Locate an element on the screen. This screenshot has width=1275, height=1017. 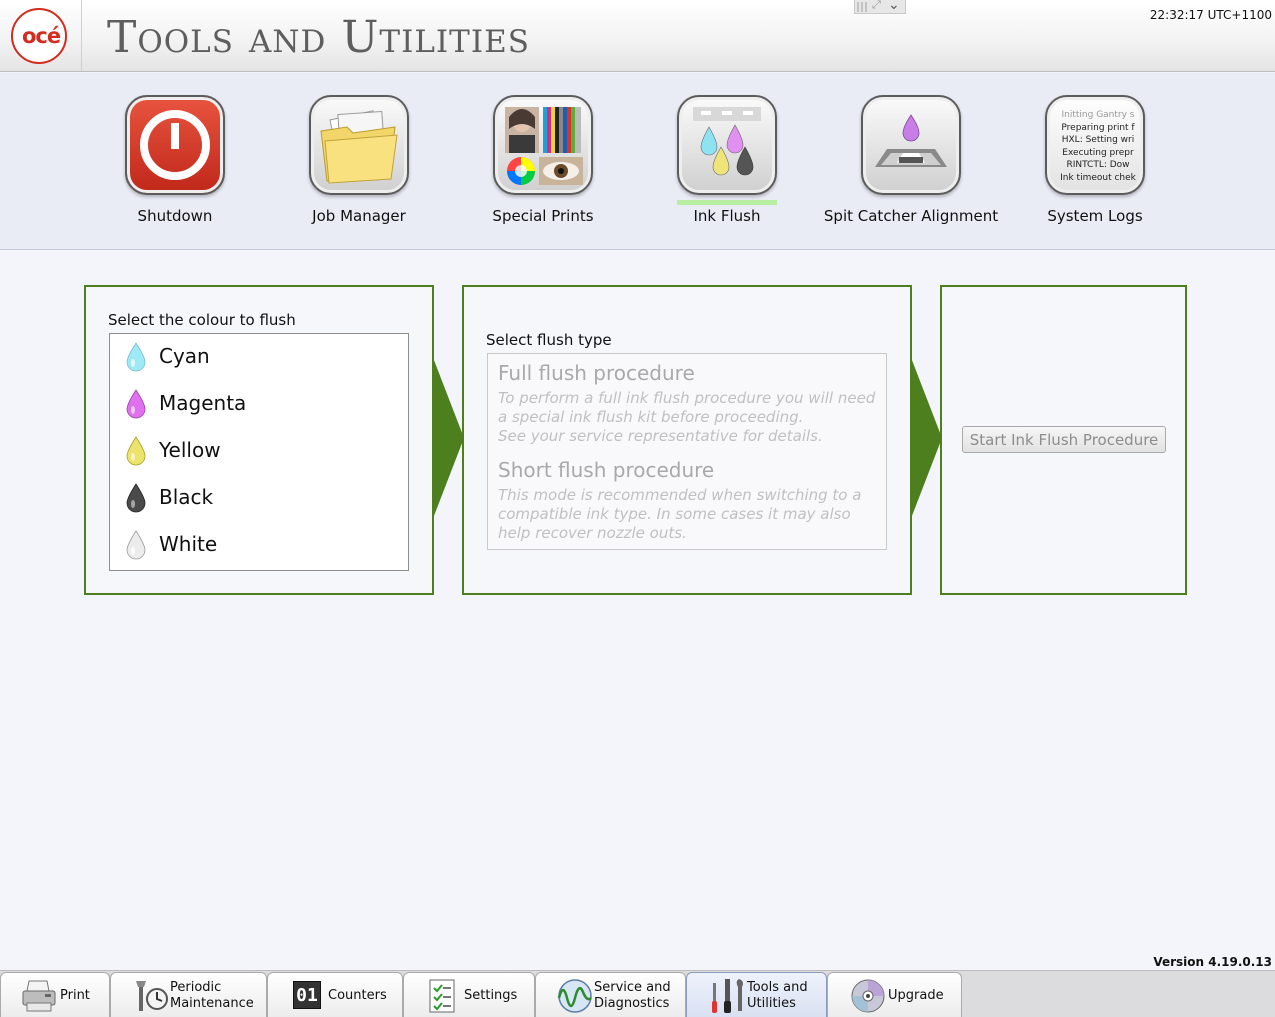
special-prints-icon is located at coordinates (543, 145).